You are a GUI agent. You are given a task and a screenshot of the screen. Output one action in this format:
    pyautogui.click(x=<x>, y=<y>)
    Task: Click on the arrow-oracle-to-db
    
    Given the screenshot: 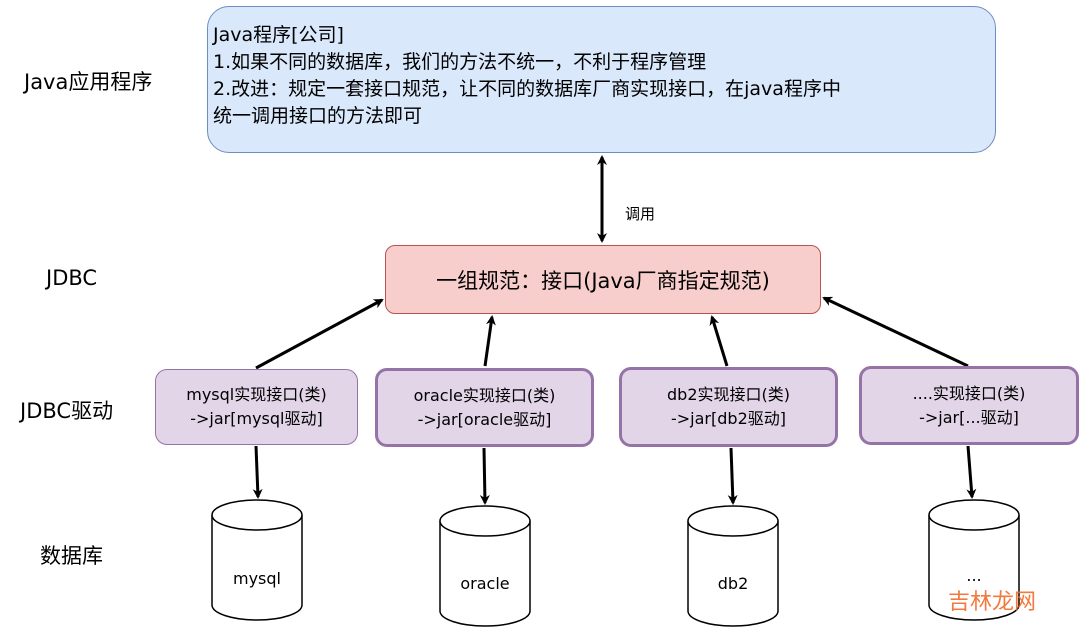 What is the action you would take?
    pyautogui.click(x=484, y=476)
    